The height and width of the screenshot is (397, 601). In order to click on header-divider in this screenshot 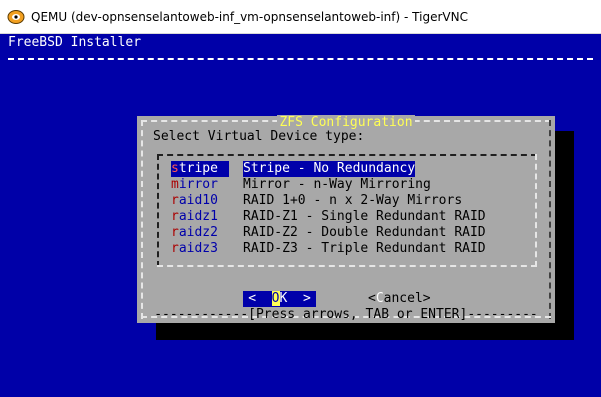, I will do `click(300, 59)`.